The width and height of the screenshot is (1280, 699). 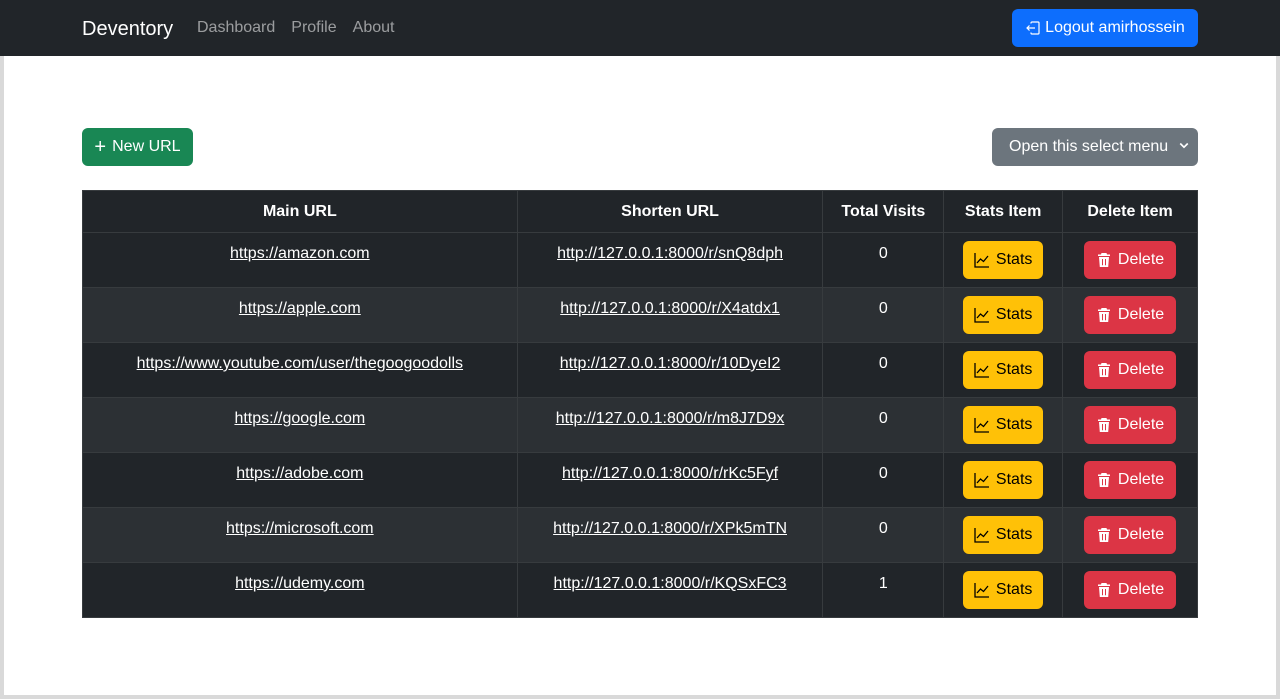 I want to click on new-url-label: New URL, so click(x=146, y=146).